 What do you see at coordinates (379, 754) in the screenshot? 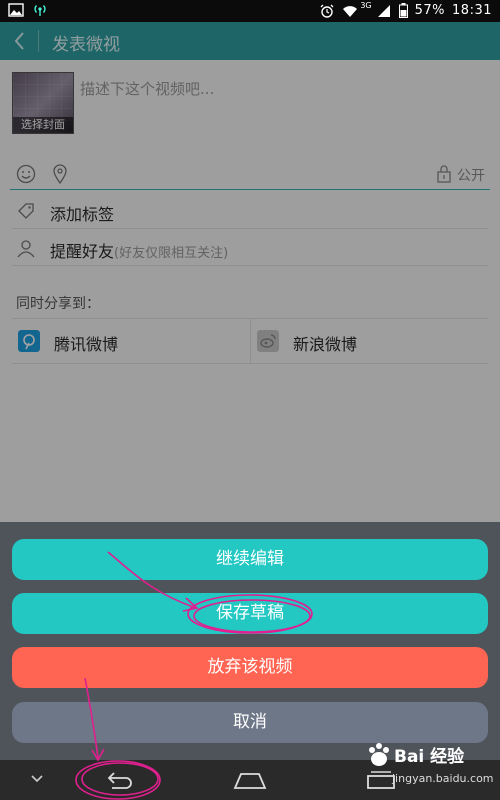
I see `baidu-paw-logo-icon` at bounding box center [379, 754].